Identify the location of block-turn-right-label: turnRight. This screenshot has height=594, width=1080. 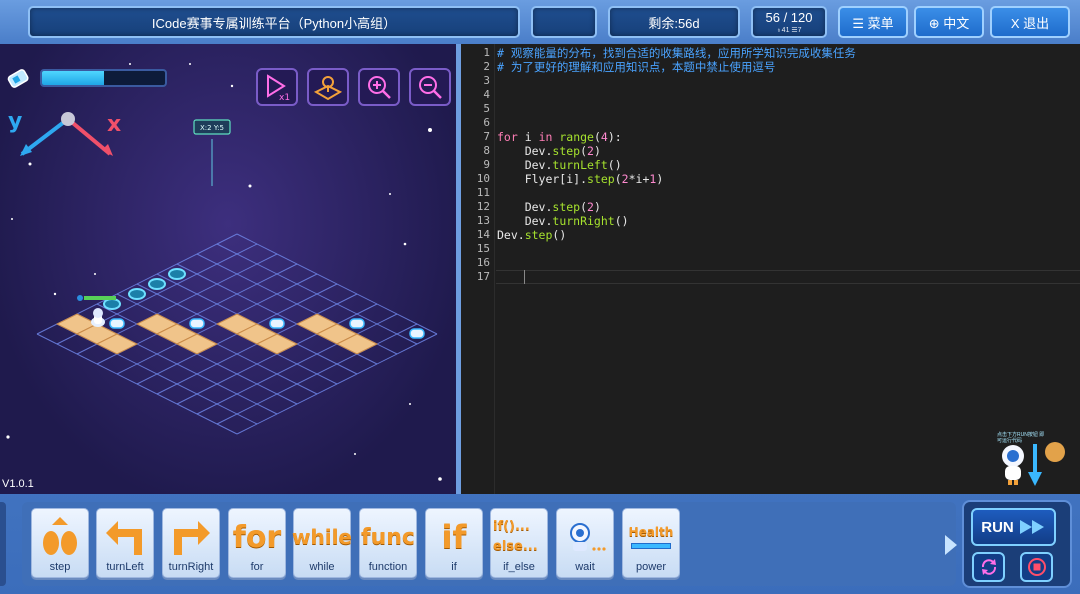
(191, 567).